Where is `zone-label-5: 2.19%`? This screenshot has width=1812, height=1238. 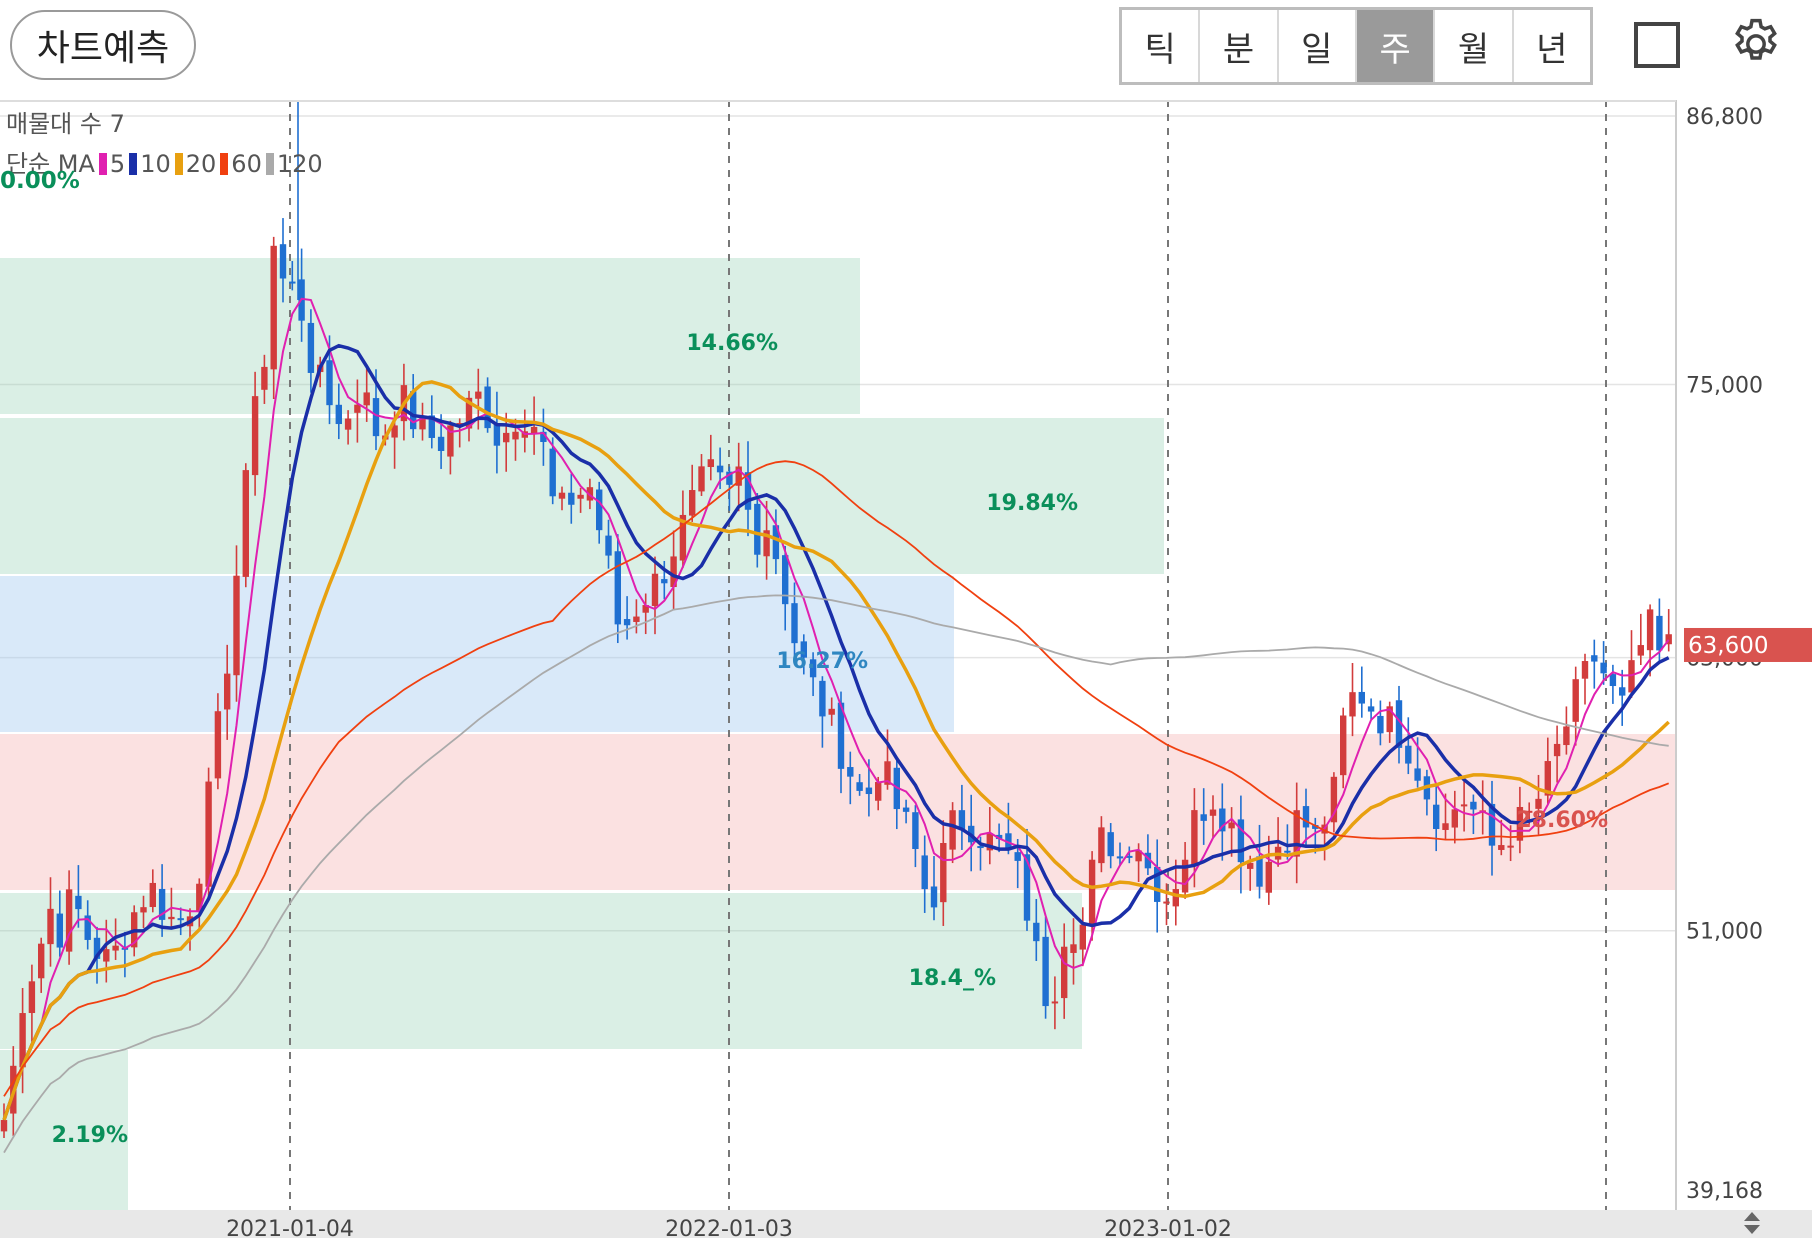
zone-label-5: 2.19% is located at coordinates (90, 1135).